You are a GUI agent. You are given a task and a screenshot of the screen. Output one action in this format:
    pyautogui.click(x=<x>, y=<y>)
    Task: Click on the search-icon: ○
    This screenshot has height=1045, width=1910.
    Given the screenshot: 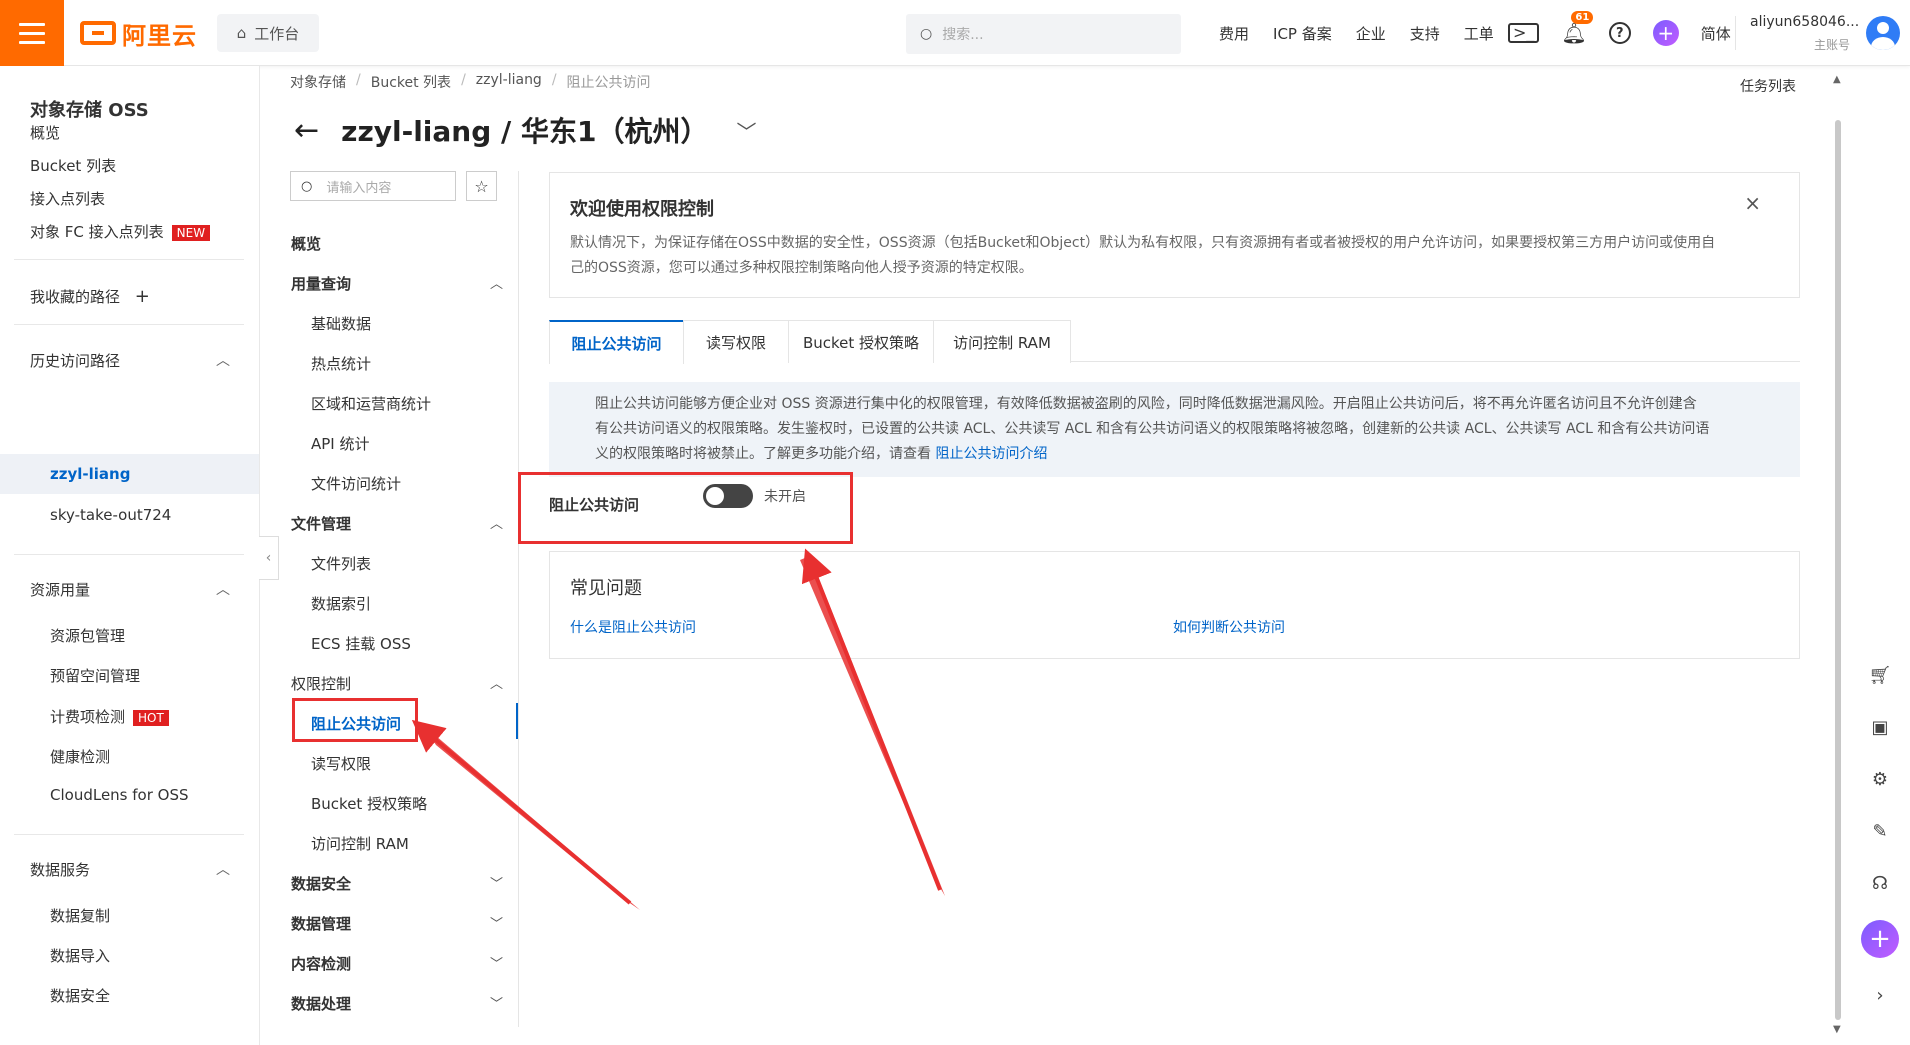 What is the action you would take?
    pyautogui.click(x=926, y=34)
    